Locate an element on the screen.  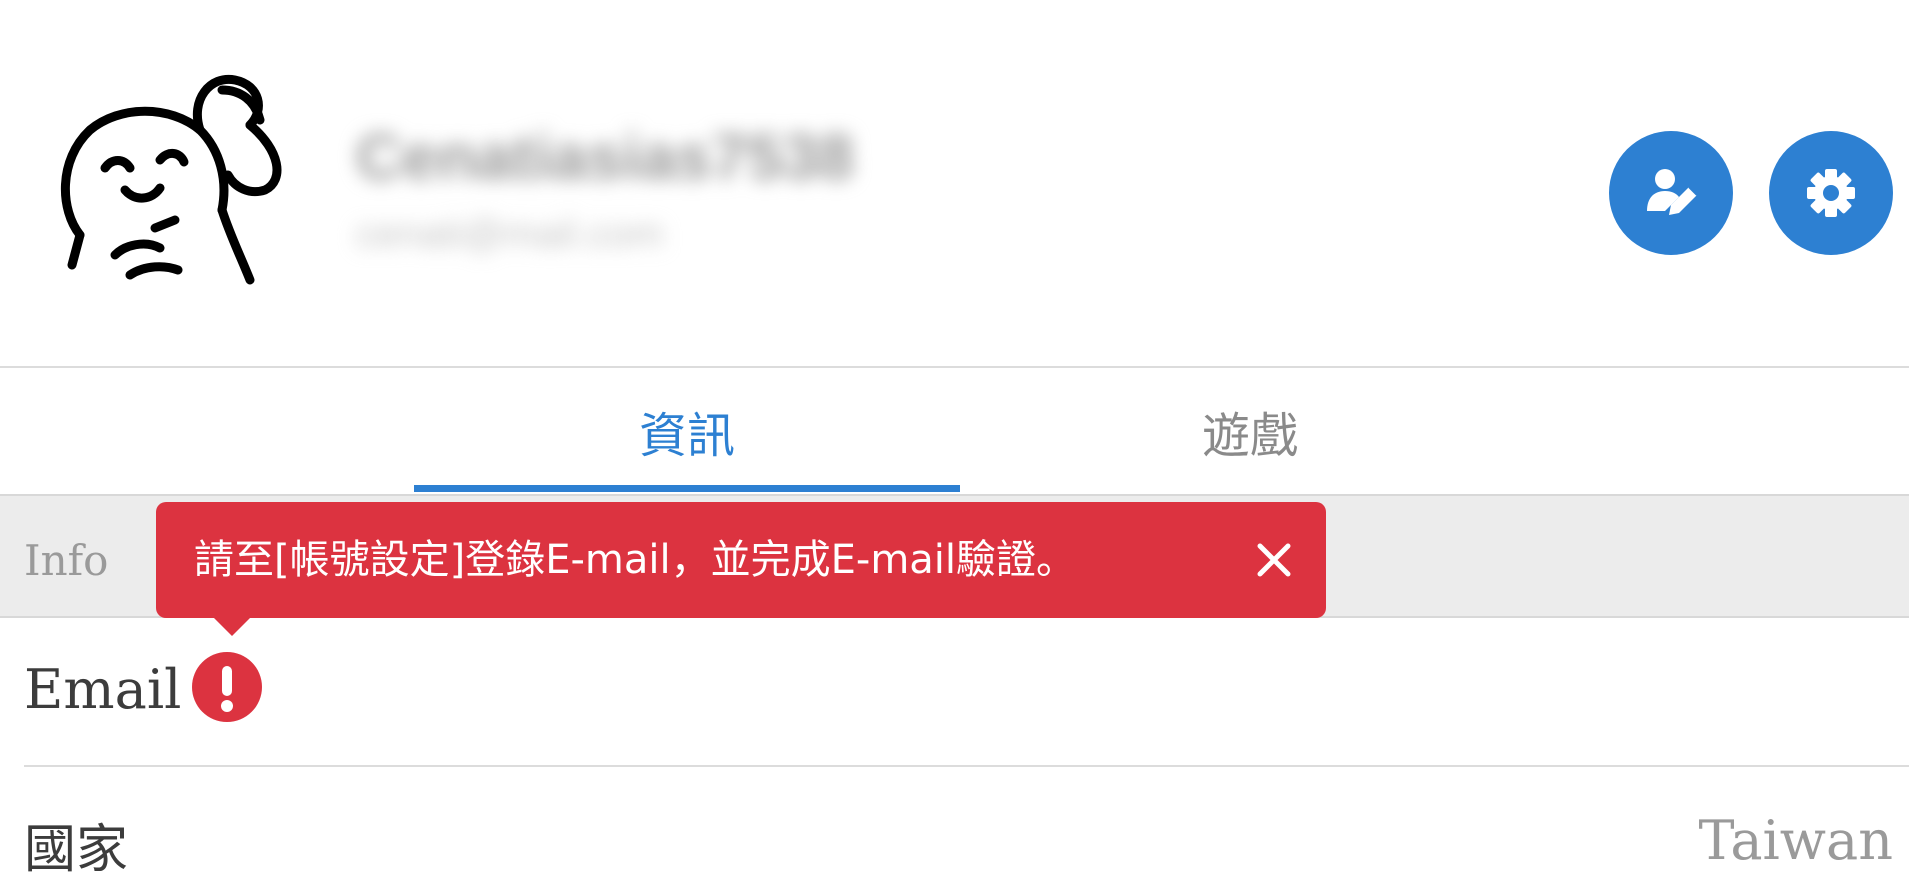
tooltip-message: 請至[帳號設定]登錄E-mail，並完成E-mail驗證。 is located at coordinates (635, 560).